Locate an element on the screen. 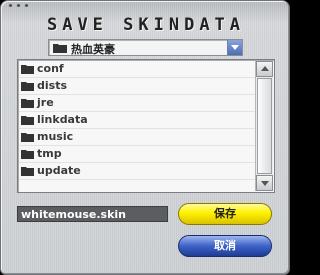 The height and width of the screenshot is (275, 320). vertical-scrollbar is located at coordinates (264, 126).